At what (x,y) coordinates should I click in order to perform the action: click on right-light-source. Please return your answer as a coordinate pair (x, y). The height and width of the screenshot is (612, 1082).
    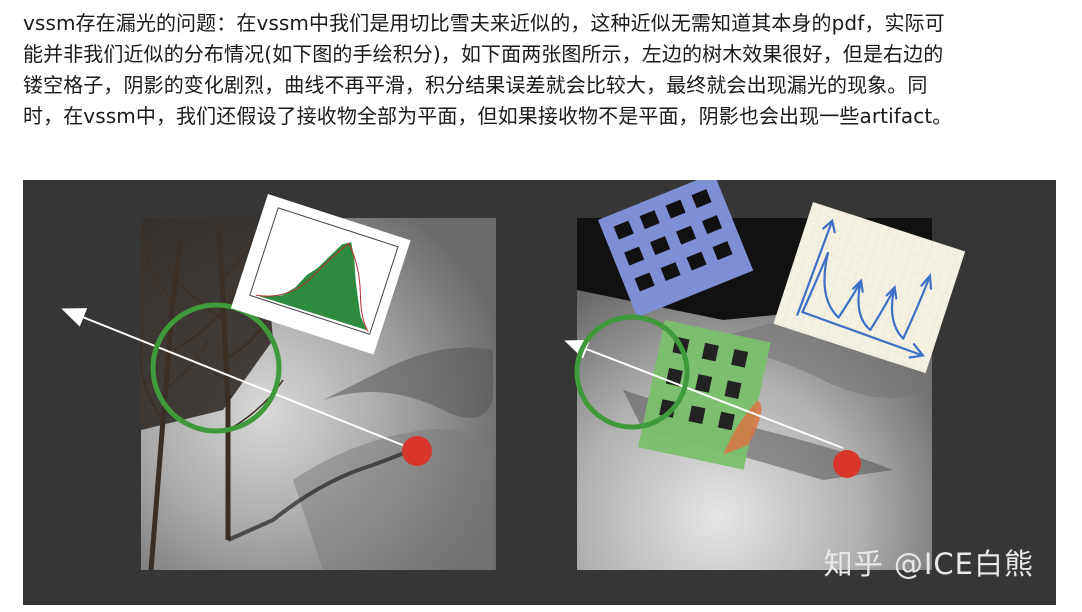
    Looking at the image, I should click on (847, 464).